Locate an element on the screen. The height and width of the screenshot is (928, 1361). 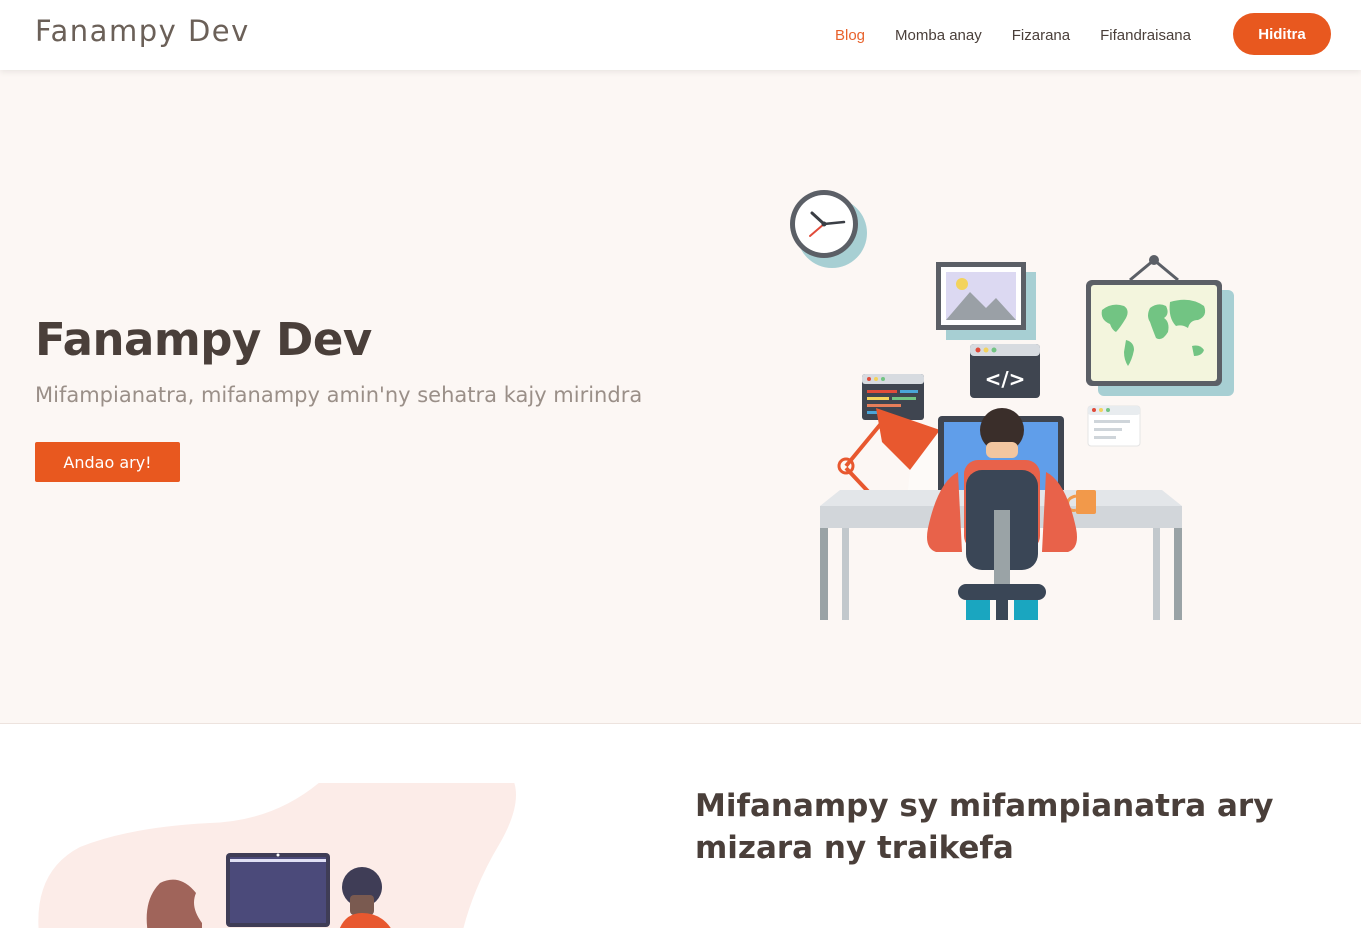
nav-link-about: Momba anay is located at coordinates (938, 35).